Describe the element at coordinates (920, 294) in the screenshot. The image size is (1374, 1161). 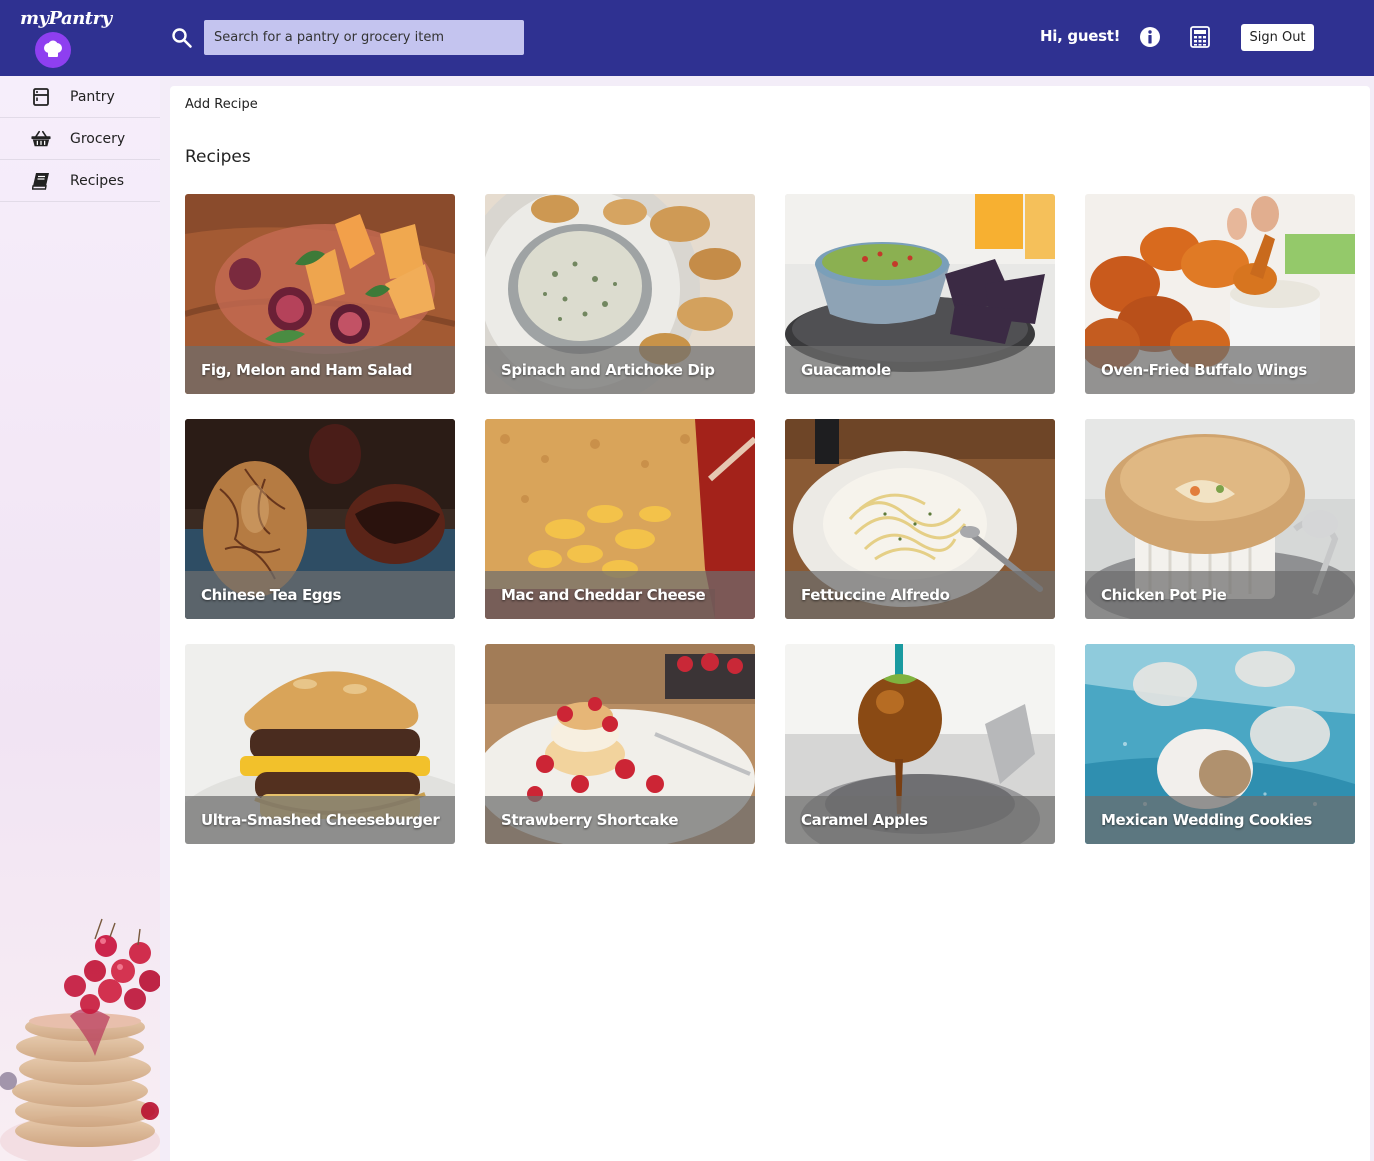
I see `recipe-card: Guacamole` at that location.